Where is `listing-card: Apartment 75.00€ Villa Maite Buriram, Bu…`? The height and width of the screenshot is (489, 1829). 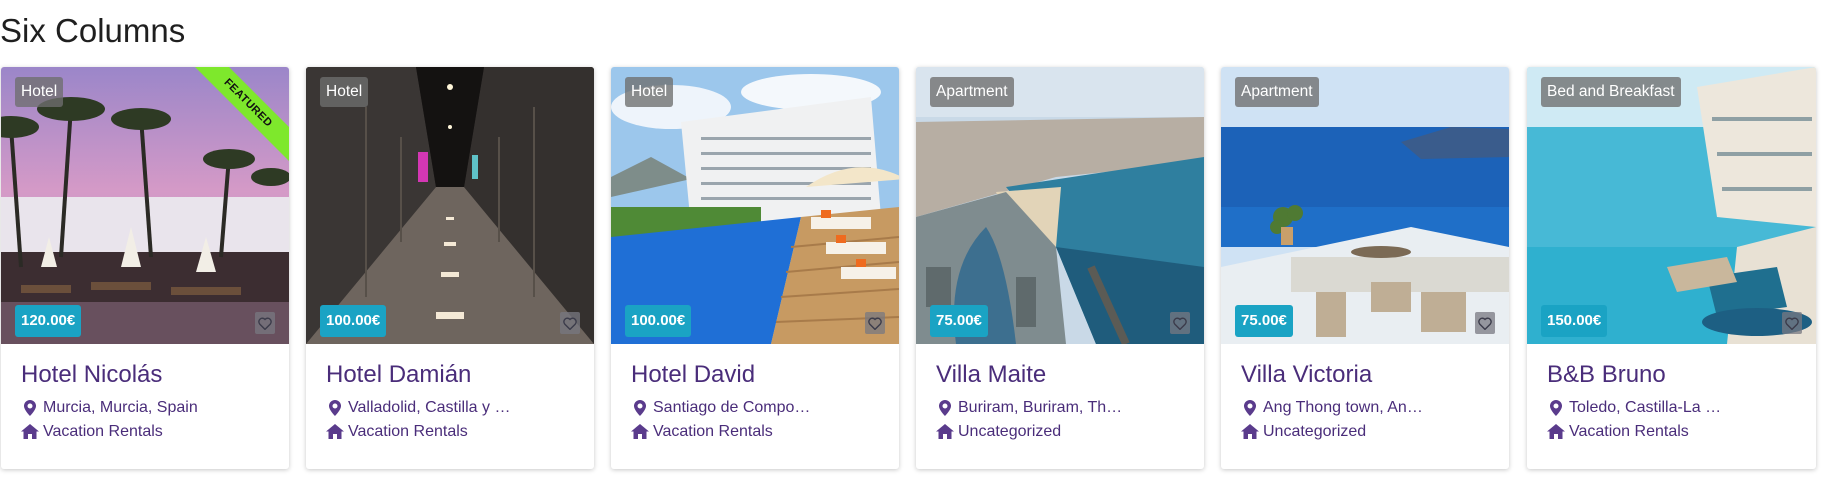 listing-card: Apartment 75.00€ Villa Maite Buriram, Bu… is located at coordinates (1060, 268).